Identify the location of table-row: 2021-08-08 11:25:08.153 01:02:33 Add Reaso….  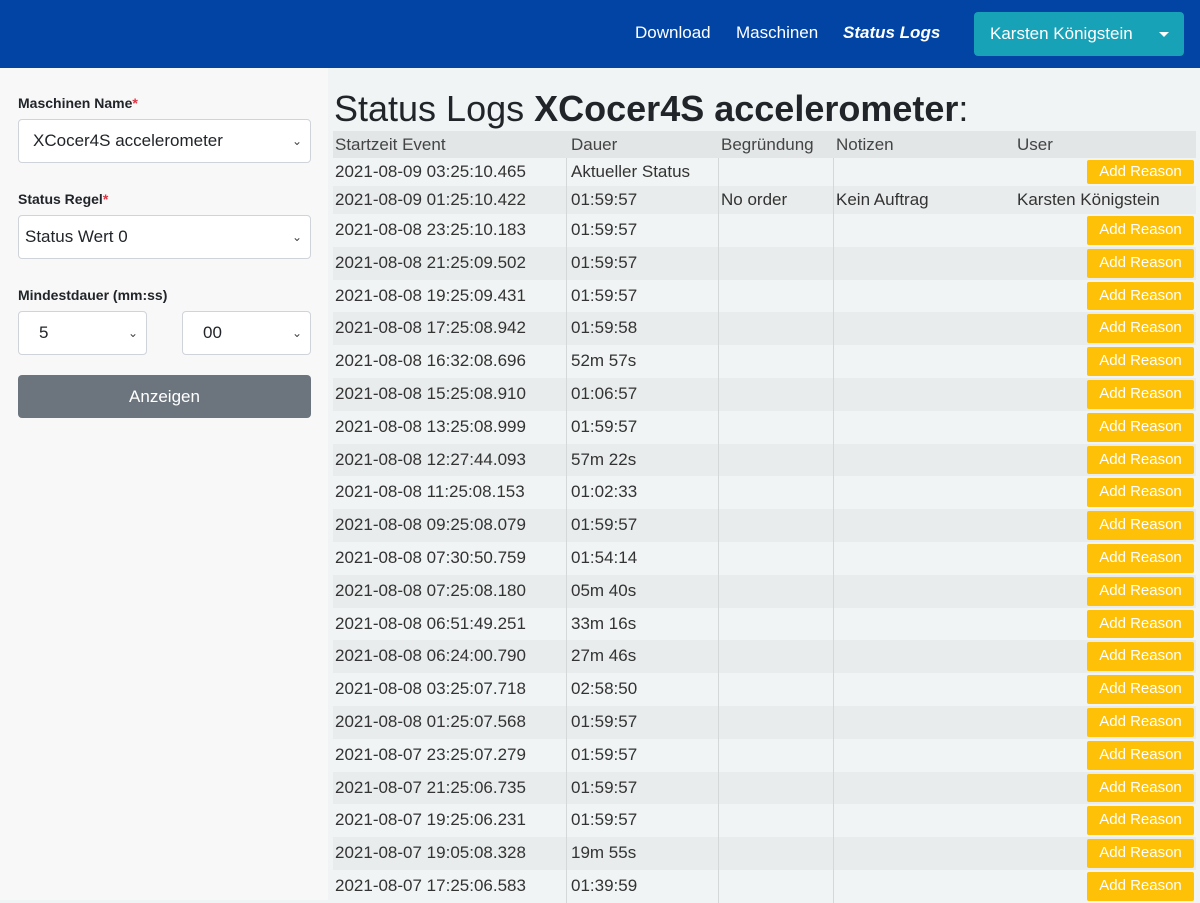
(764, 493).